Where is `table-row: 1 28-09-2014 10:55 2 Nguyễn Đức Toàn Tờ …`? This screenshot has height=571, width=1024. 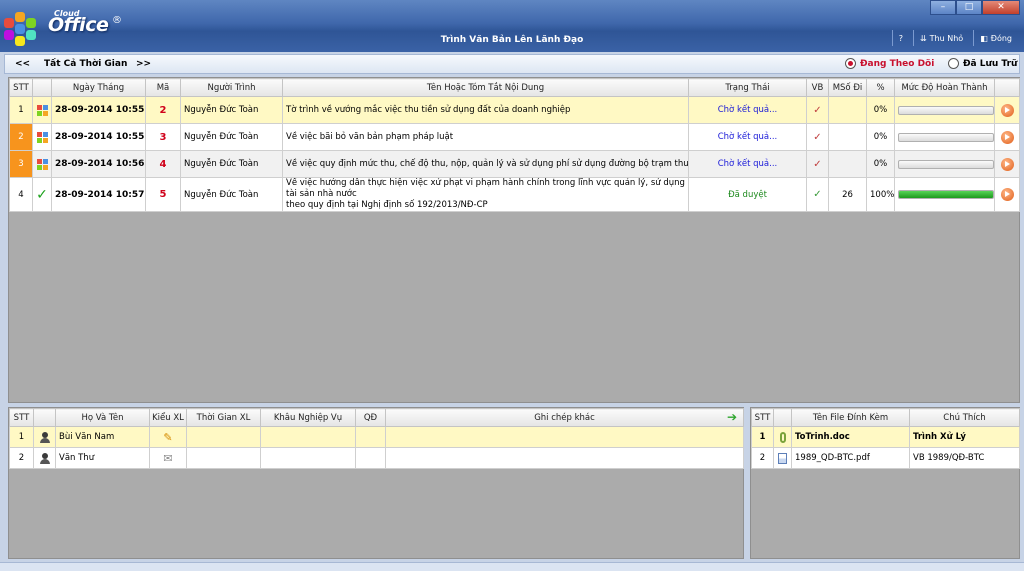
table-row: 1 28-09-2014 10:55 2 Nguyễn Đức Toàn Tờ … is located at coordinates (514, 110).